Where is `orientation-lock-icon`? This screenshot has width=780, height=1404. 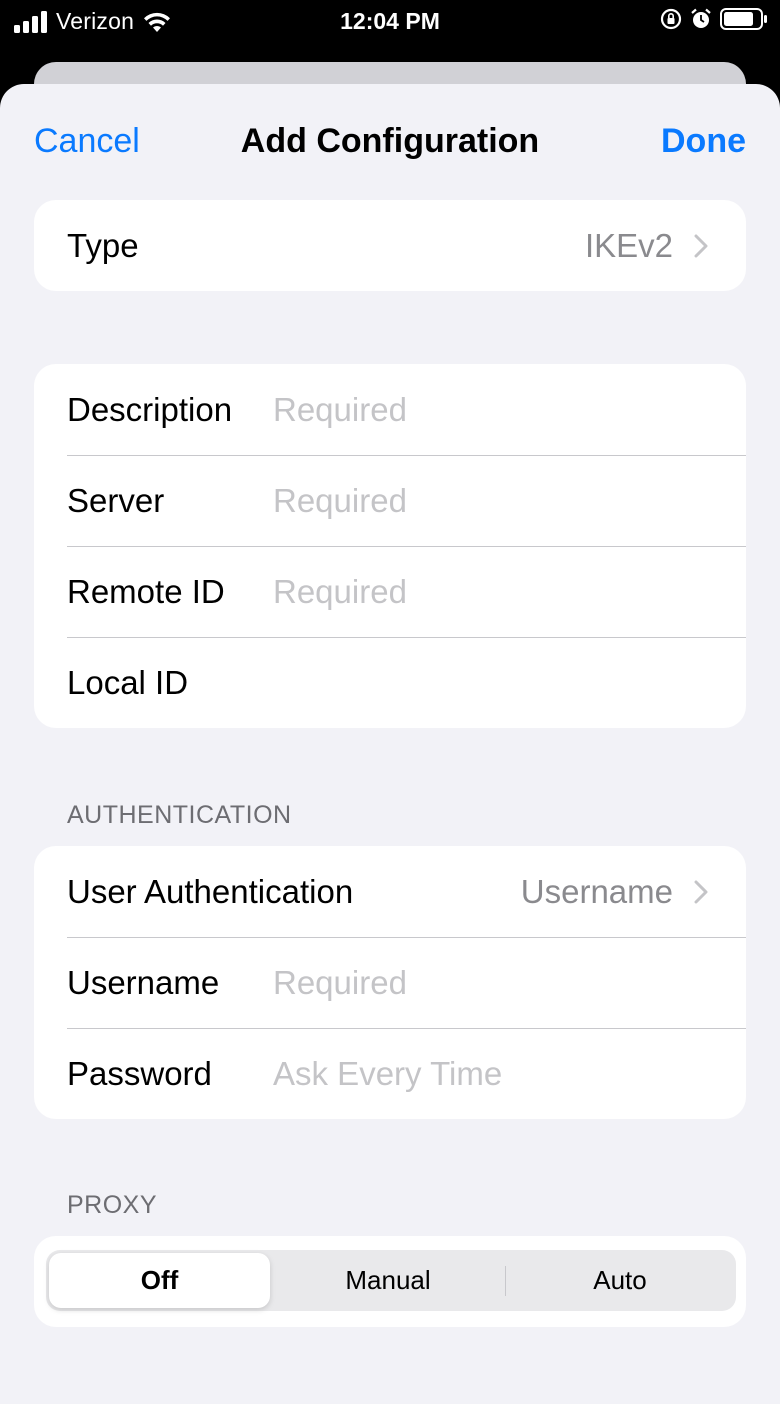 orientation-lock-icon is located at coordinates (671, 19).